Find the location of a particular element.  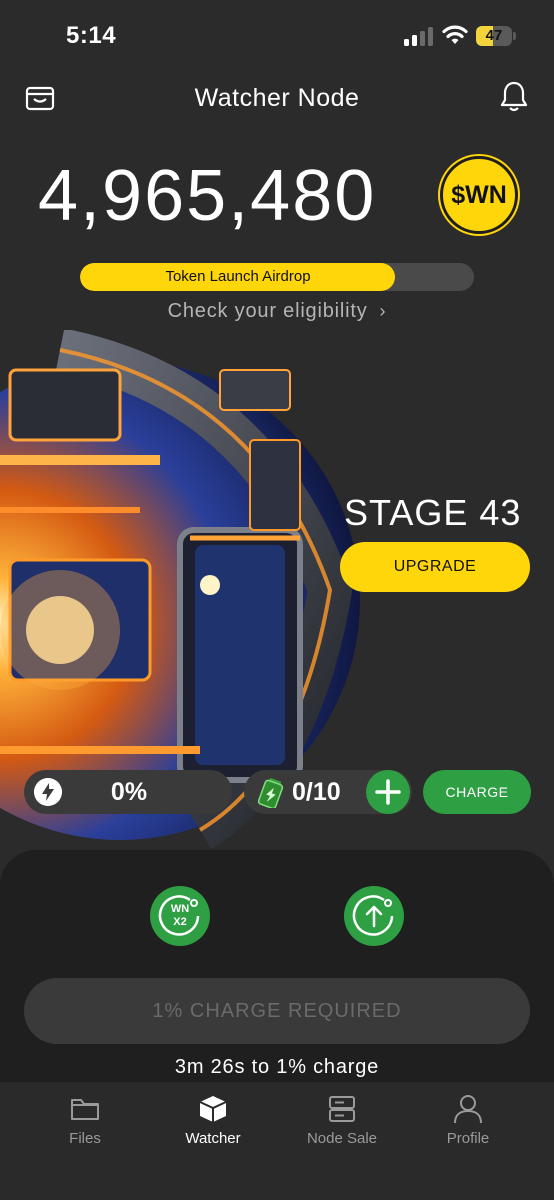

status-time: 5:14 is located at coordinates (91, 35).